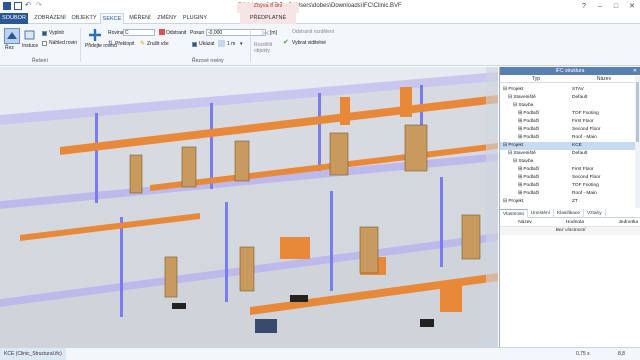 Image resolution: width=640 pixels, height=360 pixels. I want to click on tree-scrollbar, so click(637, 142).